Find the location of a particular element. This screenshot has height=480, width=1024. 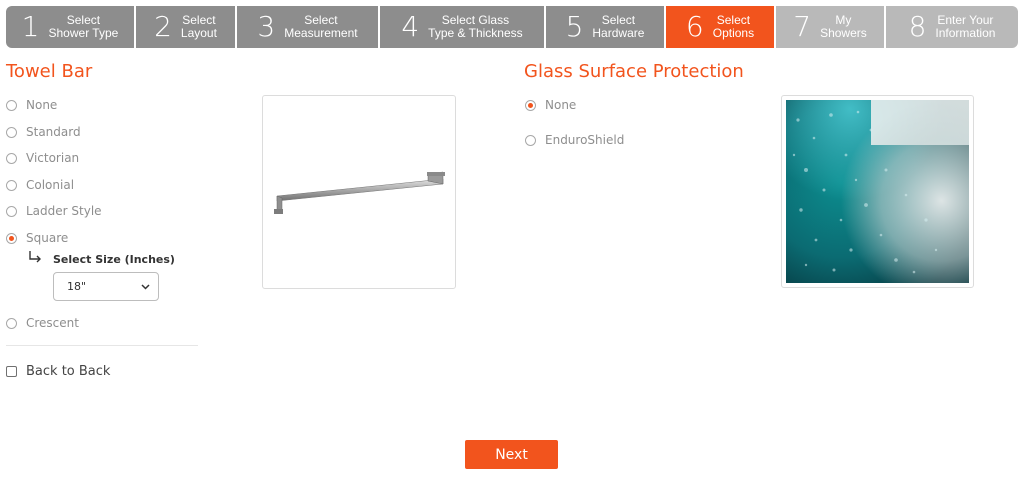

step-3-measurement: 3 Select Measurement is located at coordinates (308, 27).